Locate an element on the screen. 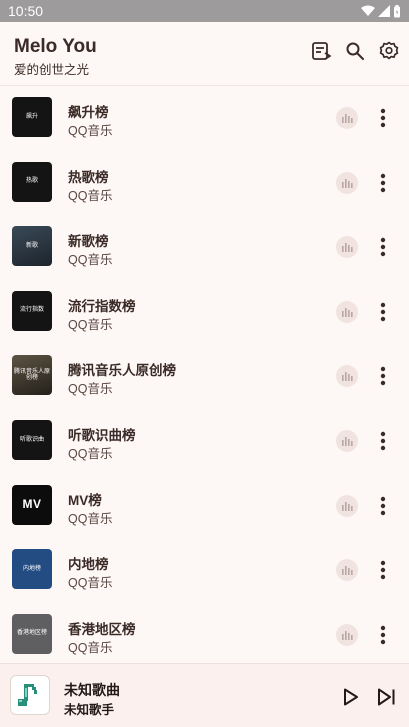 The width and height of the screenshot is (409, 727). search-icon is located at coordinates (355, 51).